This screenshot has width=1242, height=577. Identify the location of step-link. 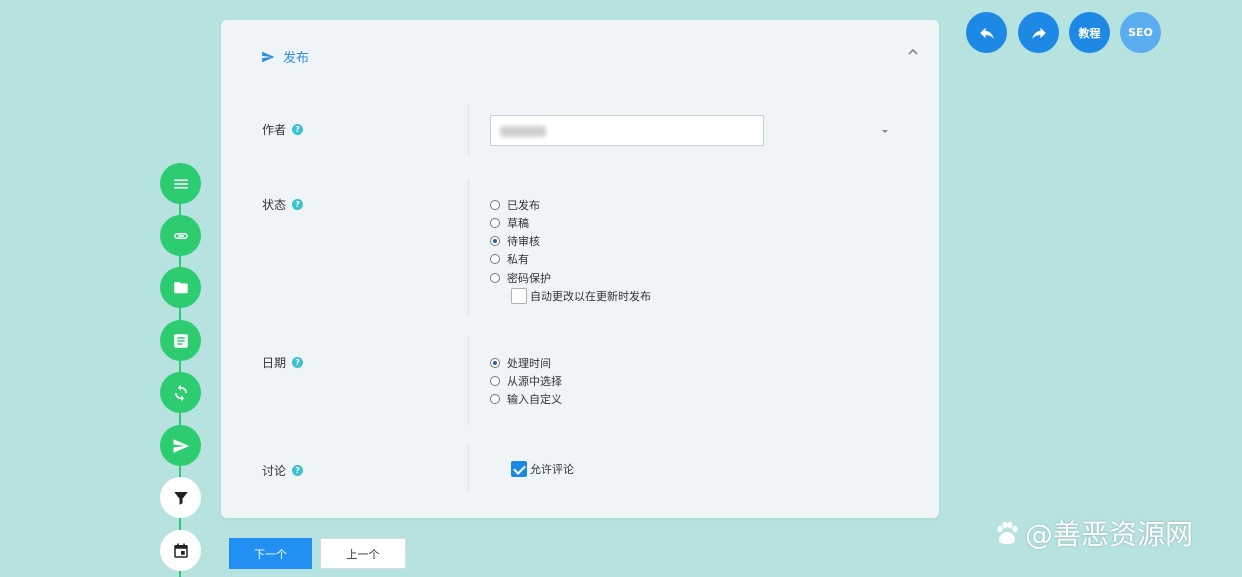
(180, 235).